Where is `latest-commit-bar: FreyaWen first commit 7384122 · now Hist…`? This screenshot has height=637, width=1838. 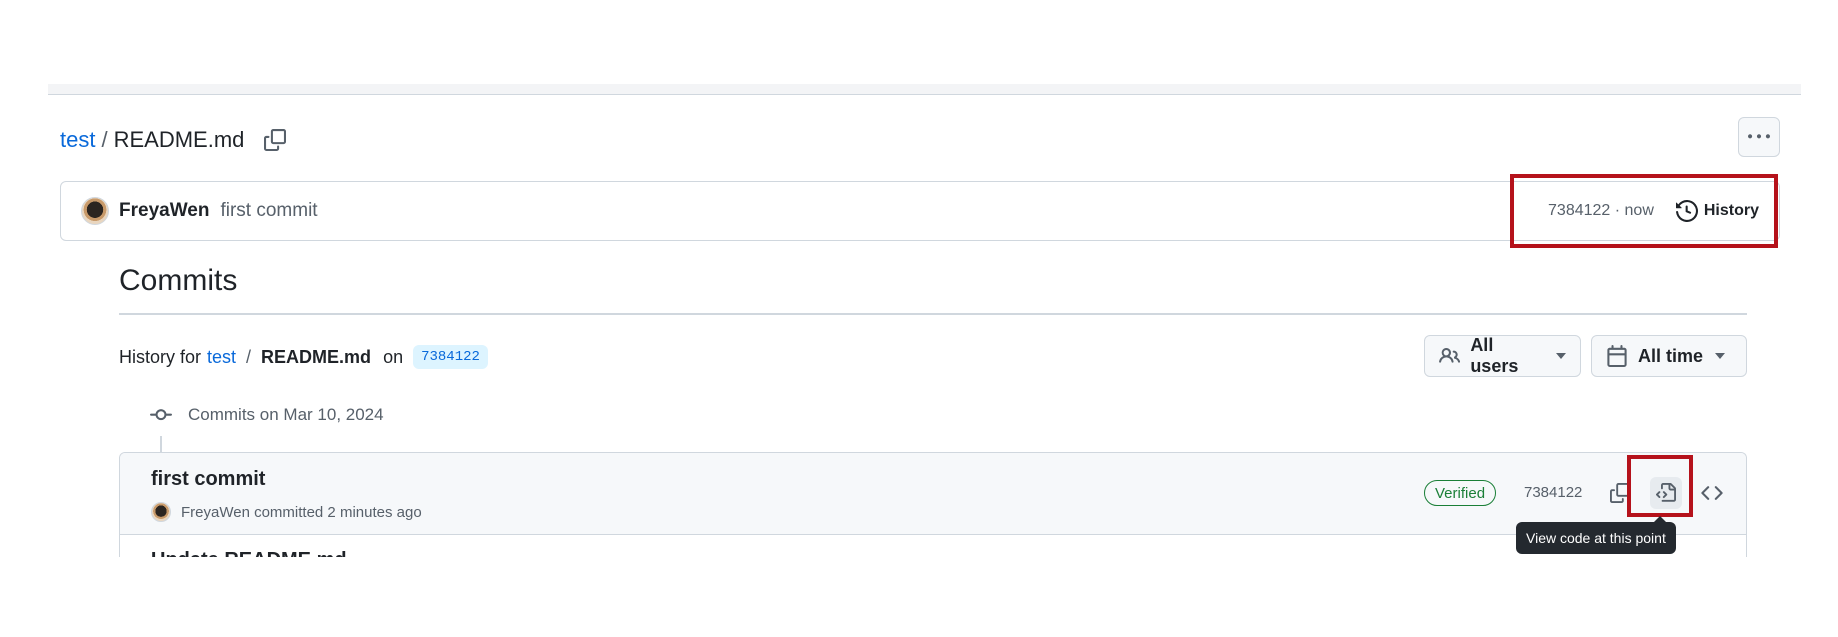 latest-commit-bar: FreyaWen first commit 7384122 · now Hist… is located at coordinates (920, 211).